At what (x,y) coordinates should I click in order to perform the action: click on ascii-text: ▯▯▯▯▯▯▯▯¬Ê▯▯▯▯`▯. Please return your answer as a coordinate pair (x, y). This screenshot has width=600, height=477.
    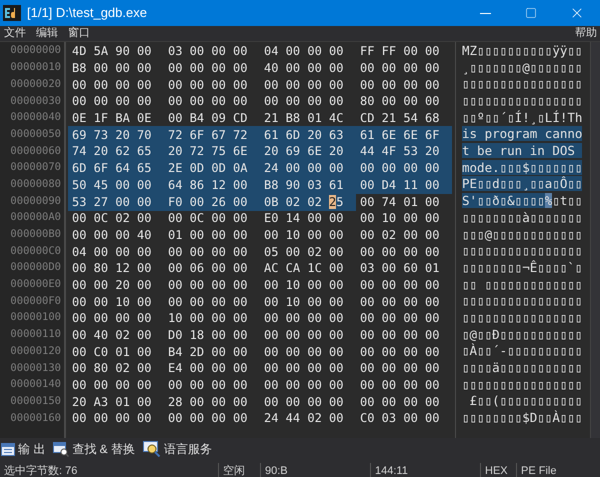
    Looking at the image, I should click on (522, 267).